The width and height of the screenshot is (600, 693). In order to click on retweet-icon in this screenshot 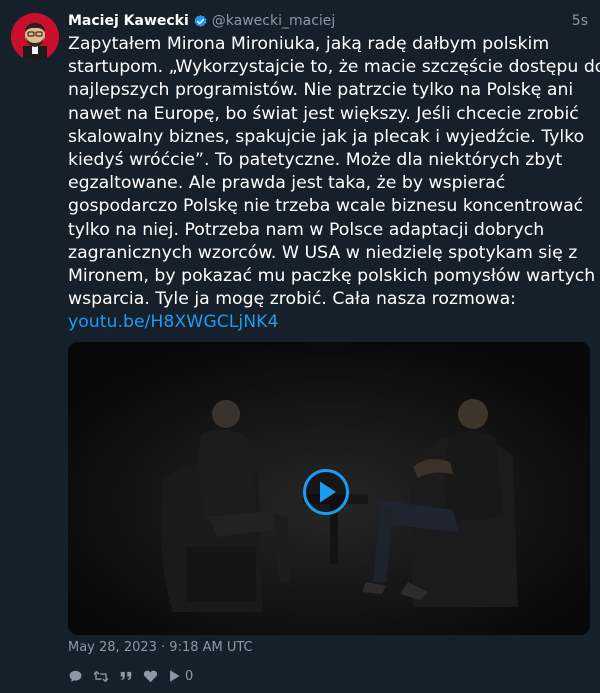, I will do `click(101, 676)`.